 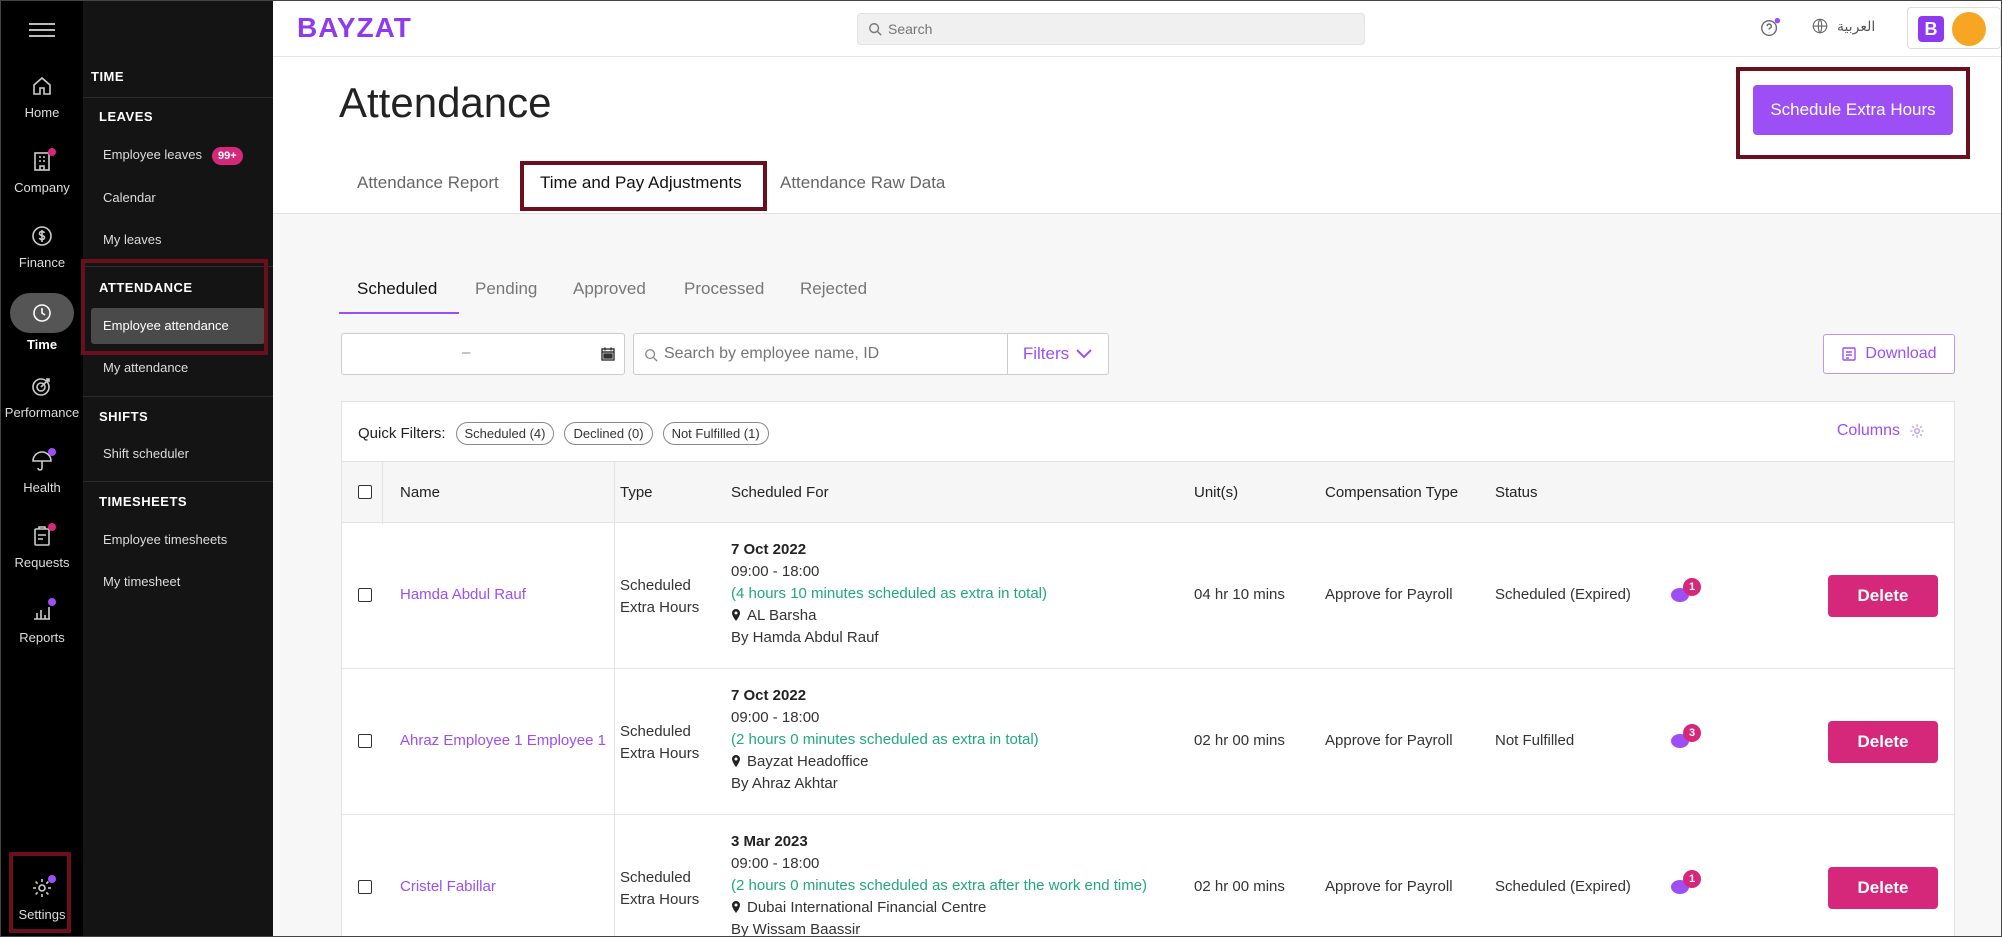 What do you see at coordinates (1843, 26) in the screenshot?
I see `language-switcher: العربية` at bounding box center [1843, 26].